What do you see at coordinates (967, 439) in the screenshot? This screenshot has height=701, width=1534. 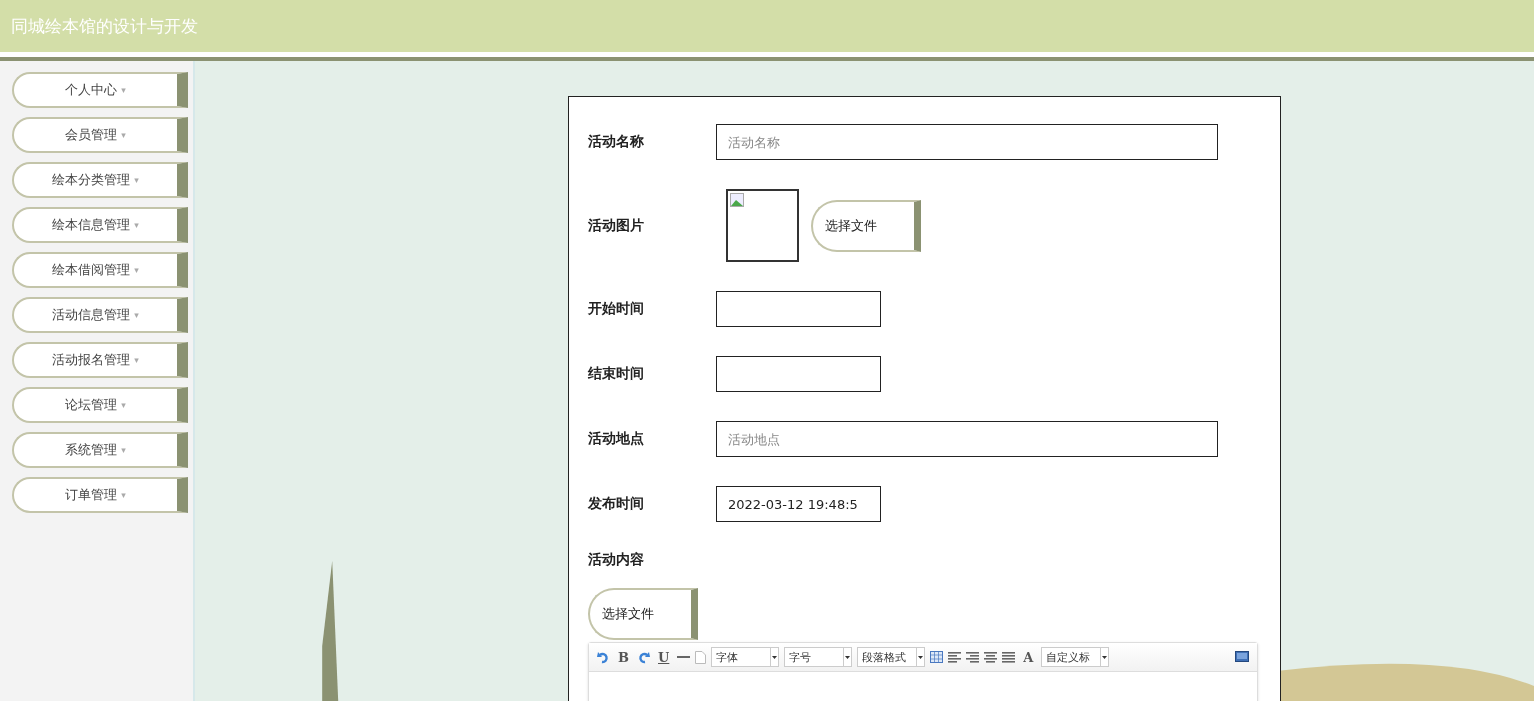 I see `input-field: 活动地点` at bounding box center [967, 439].